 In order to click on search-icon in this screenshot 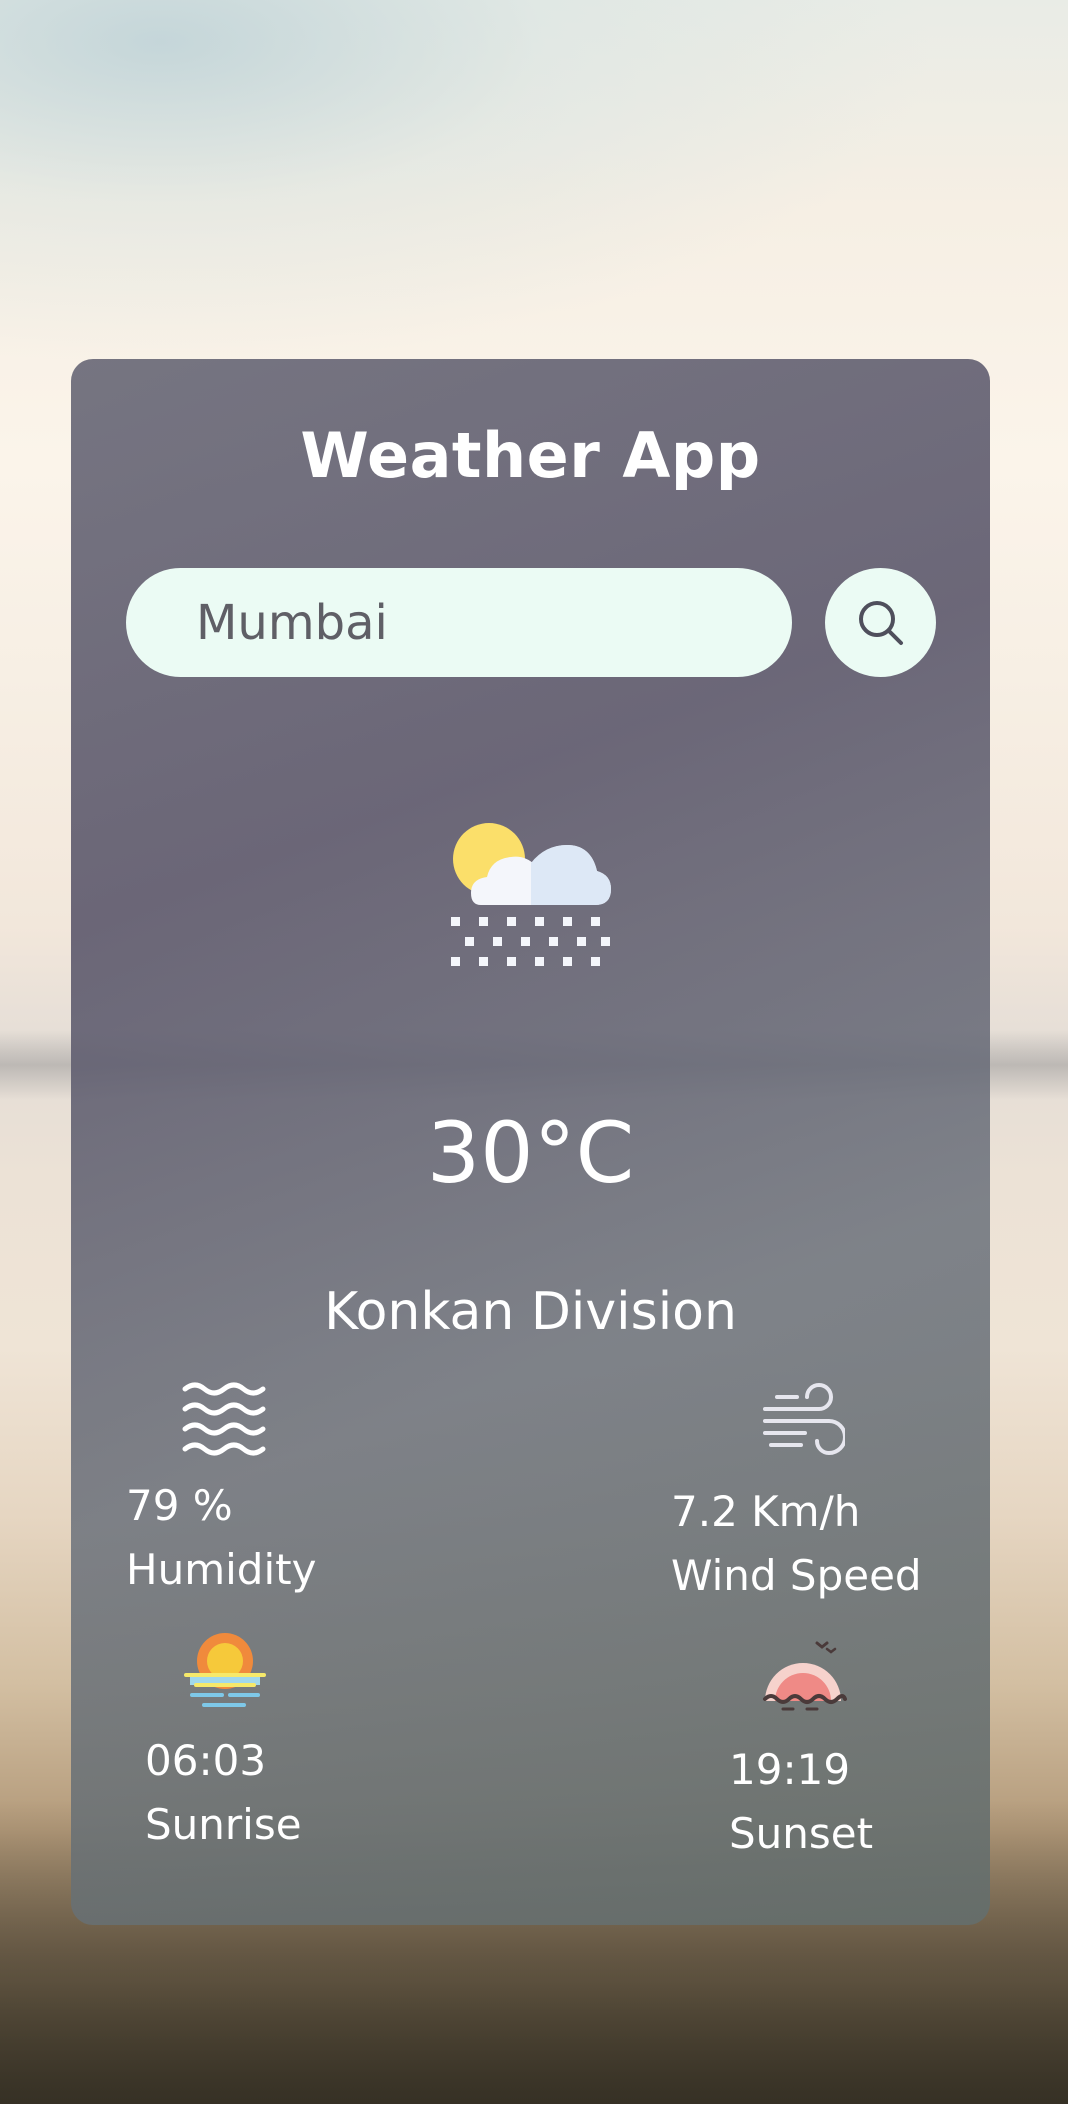, I will do `click(880, 622)`.